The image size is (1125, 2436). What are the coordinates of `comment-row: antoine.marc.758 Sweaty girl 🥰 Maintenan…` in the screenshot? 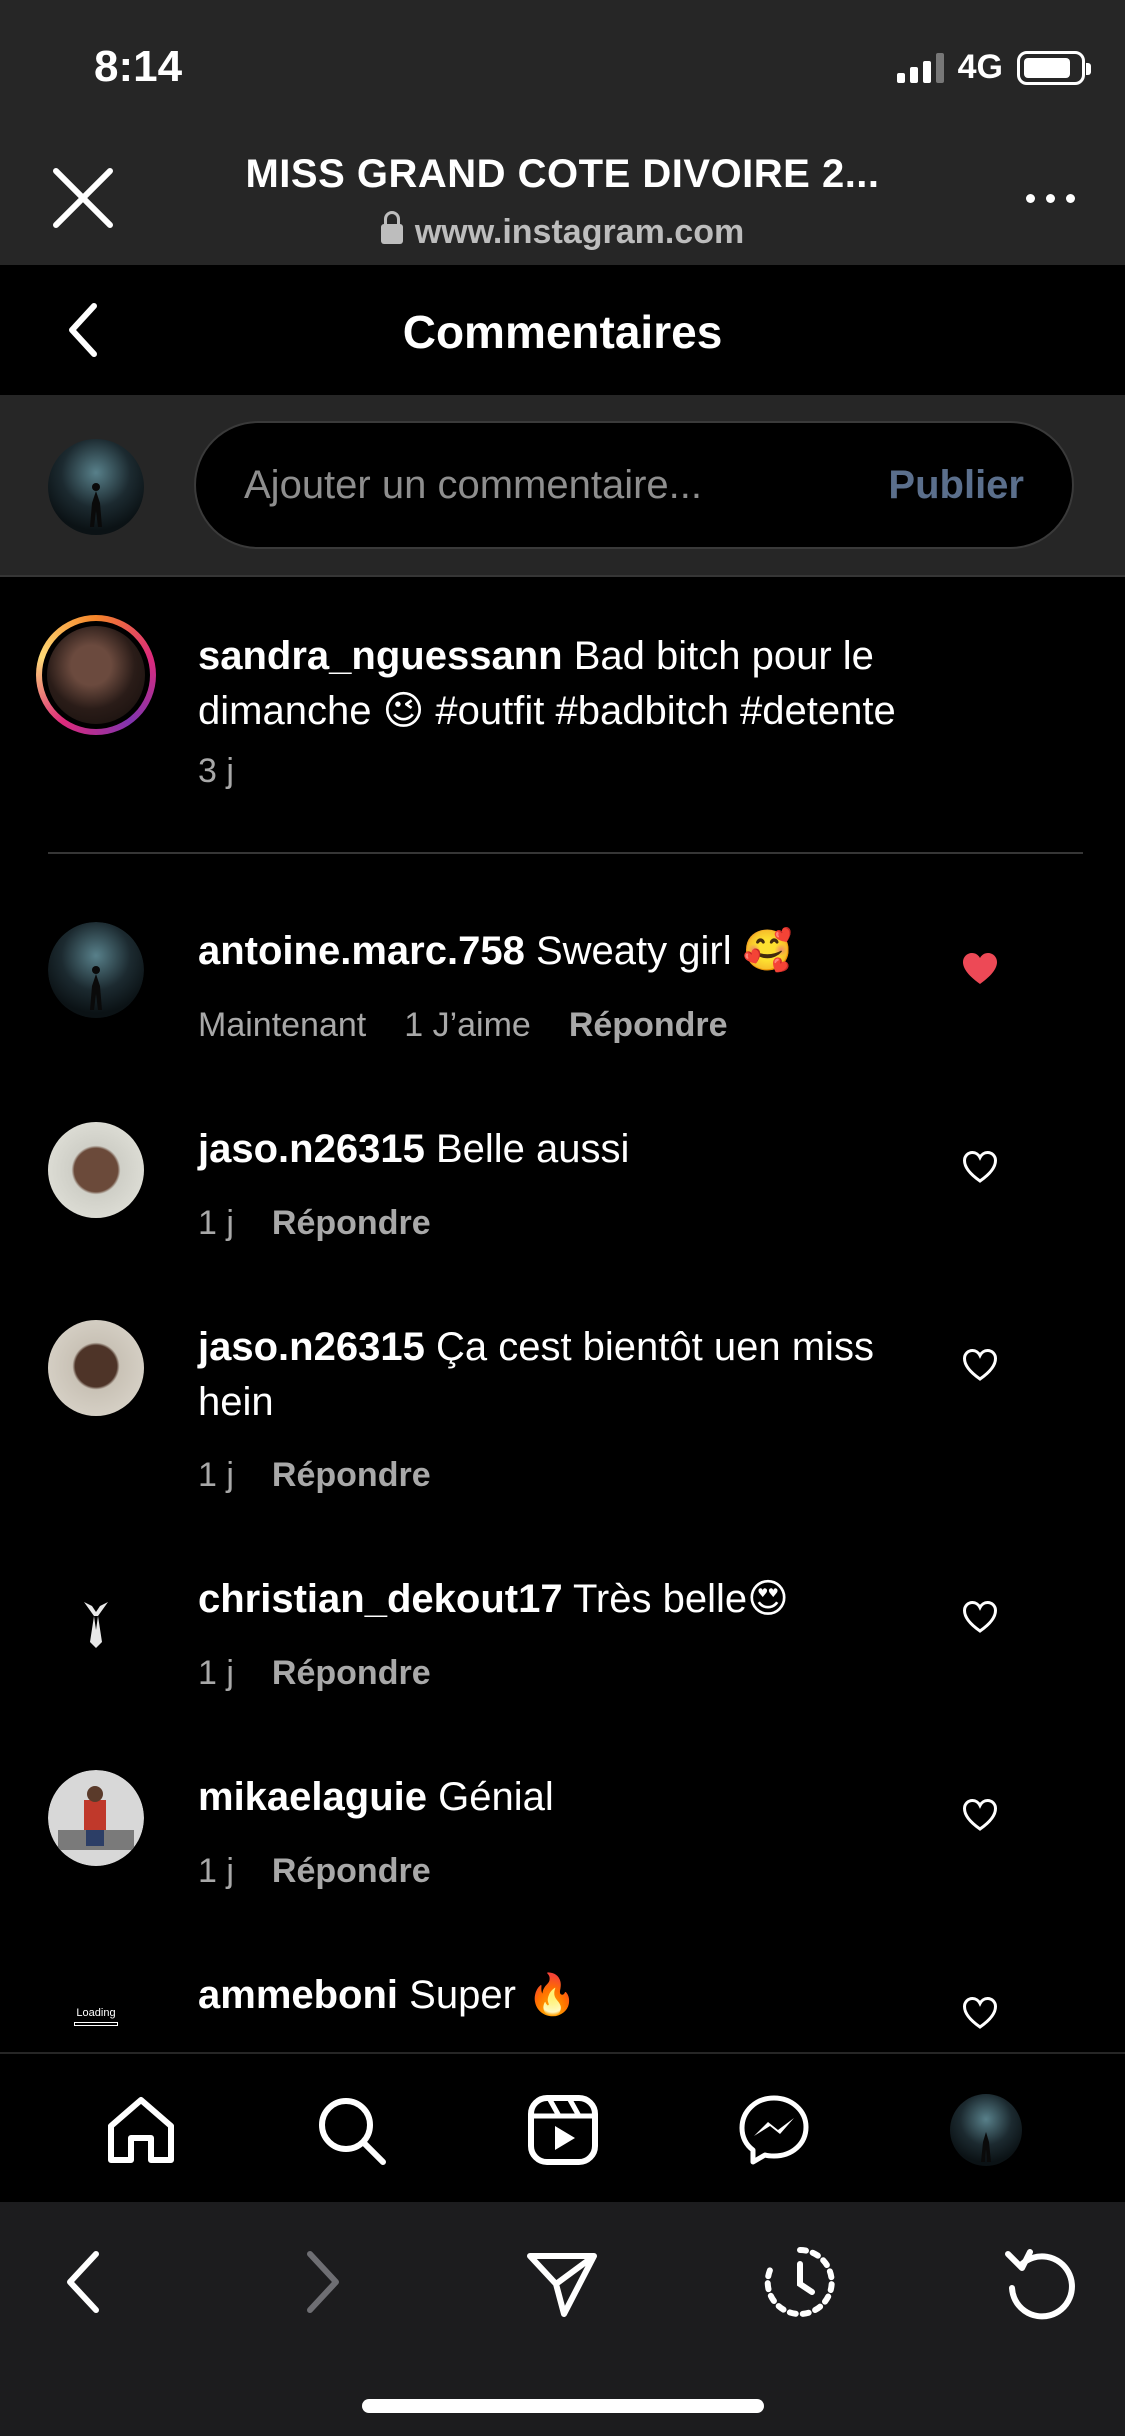 It's located at (562, 987).